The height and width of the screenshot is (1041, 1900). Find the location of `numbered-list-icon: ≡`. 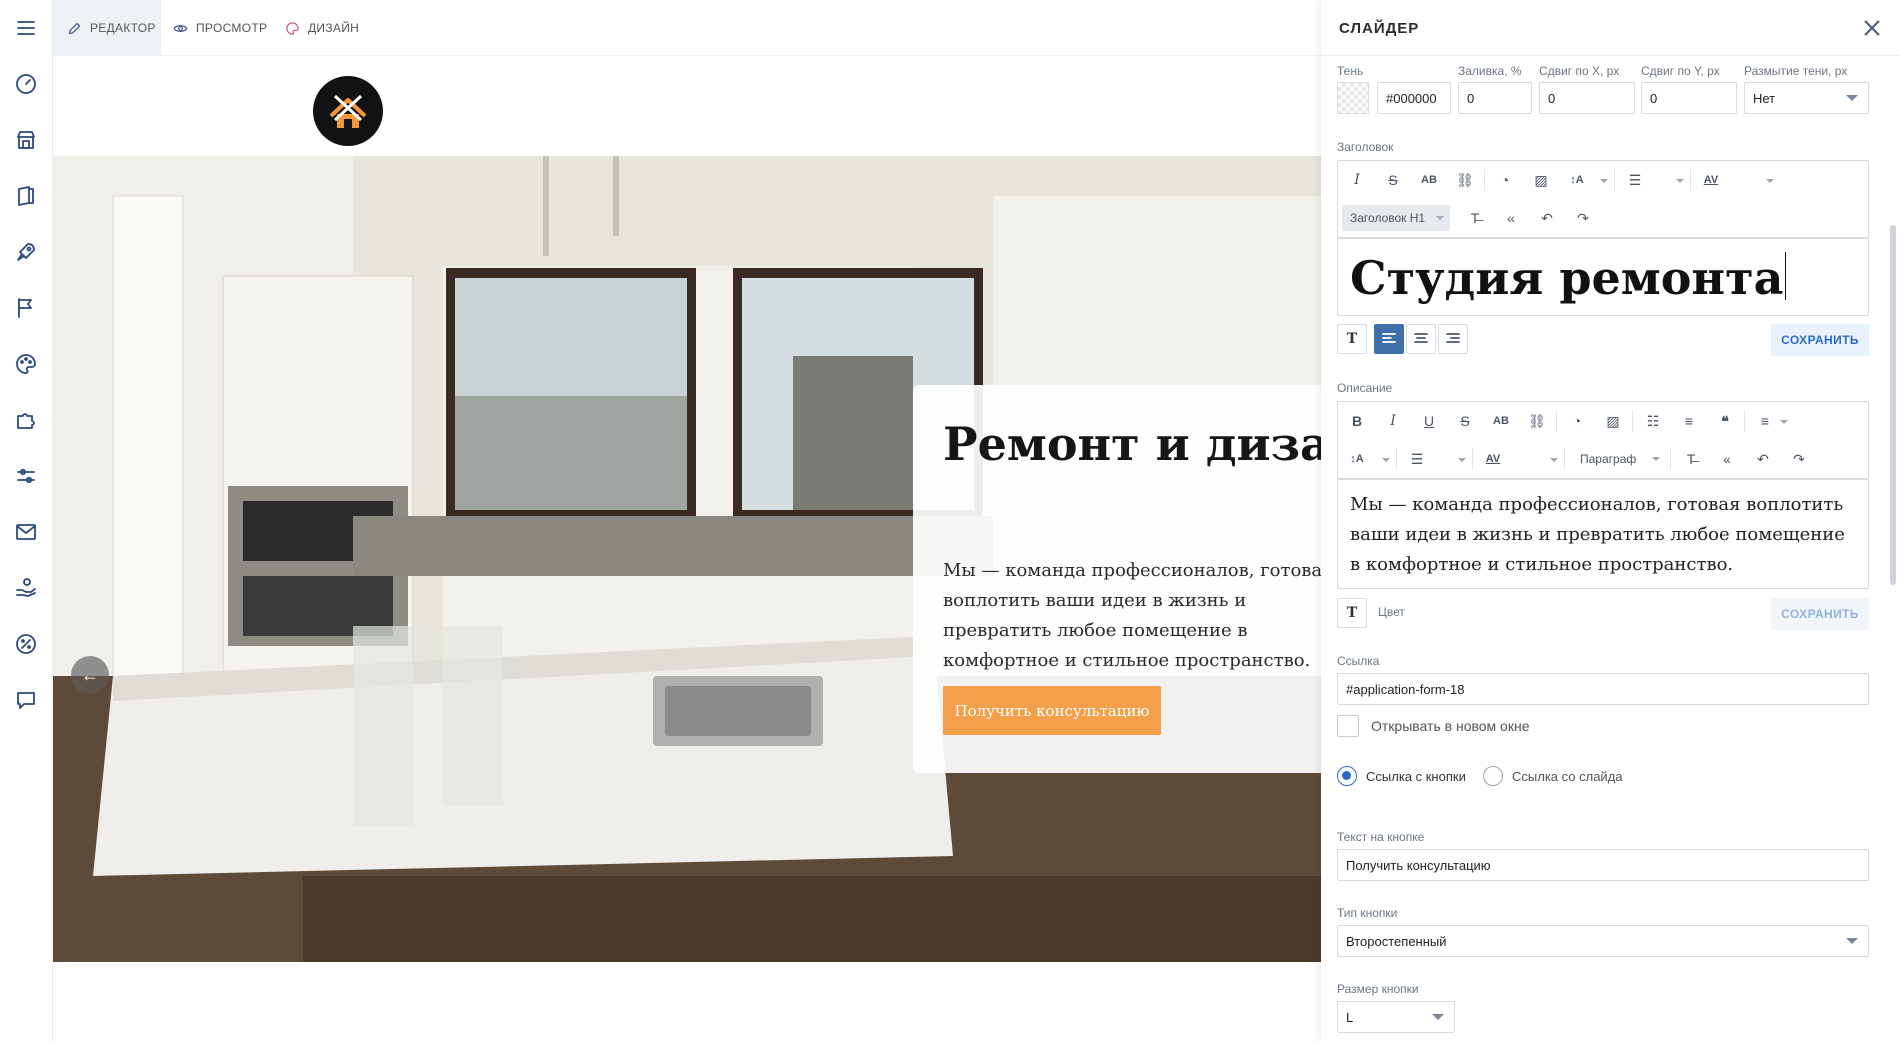

numbered-list-icon: ≡ is located at coordinates (1689, 421).